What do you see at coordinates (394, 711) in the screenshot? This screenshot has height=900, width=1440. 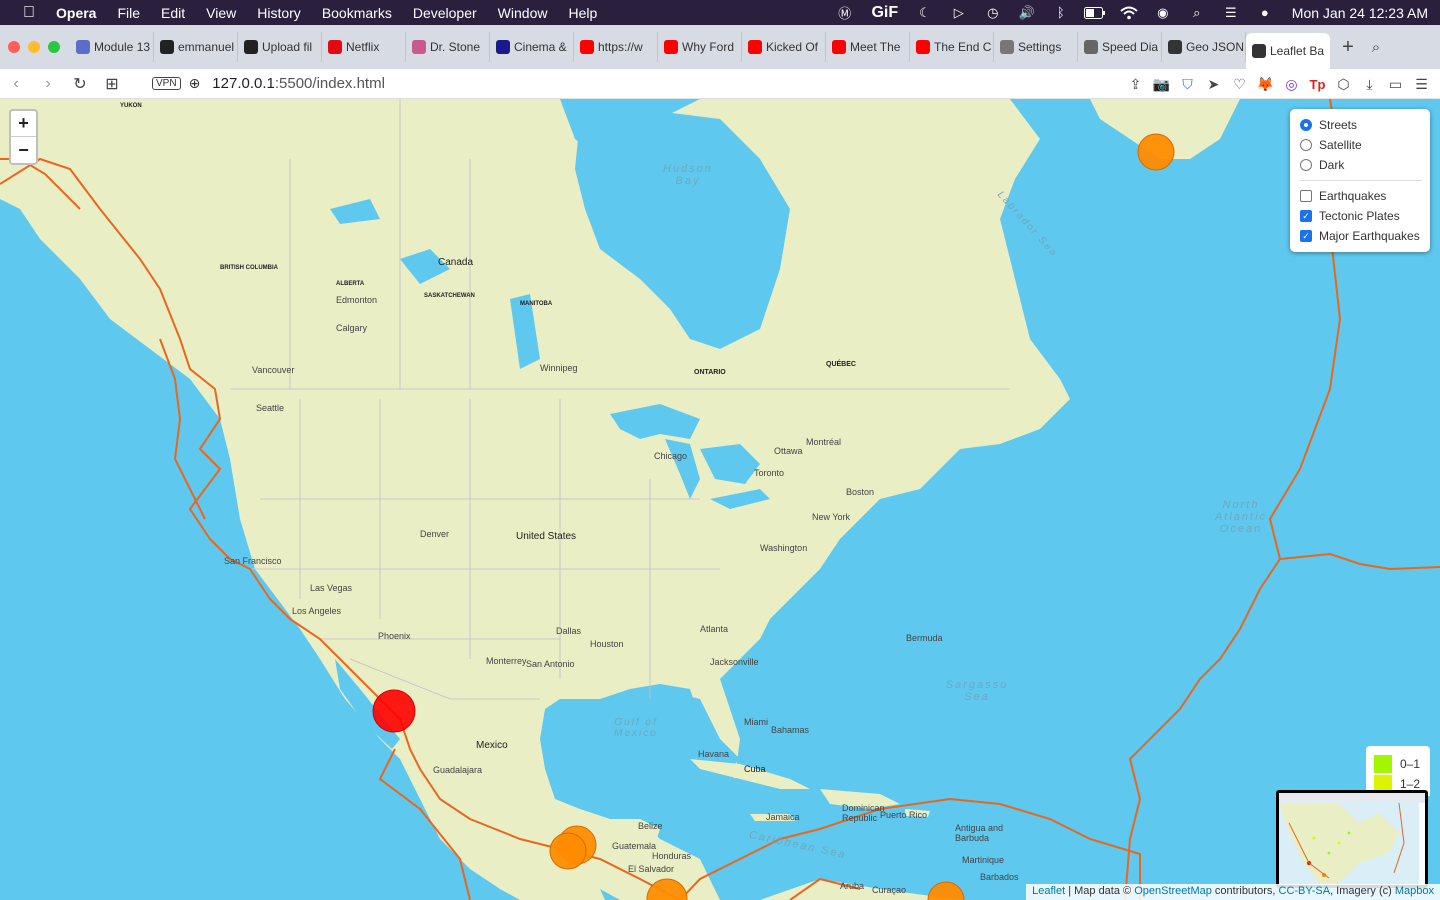 I see `earthquake-marker-mexico` at bounding box center [394, 711].